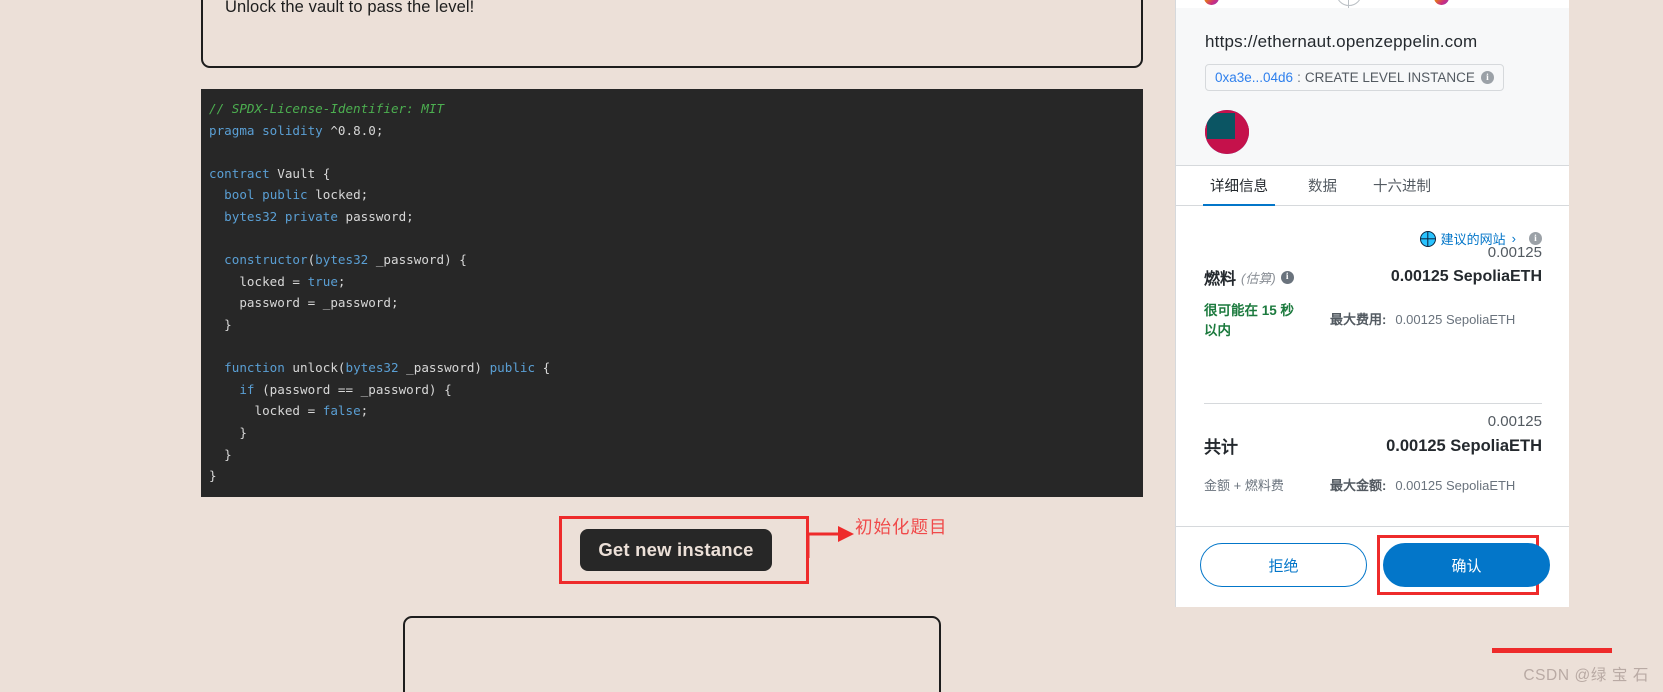  What do you see at coordinates (100, 346) in the screenshot?
I see `page-left-gutter` at bounding box center [100, 346].